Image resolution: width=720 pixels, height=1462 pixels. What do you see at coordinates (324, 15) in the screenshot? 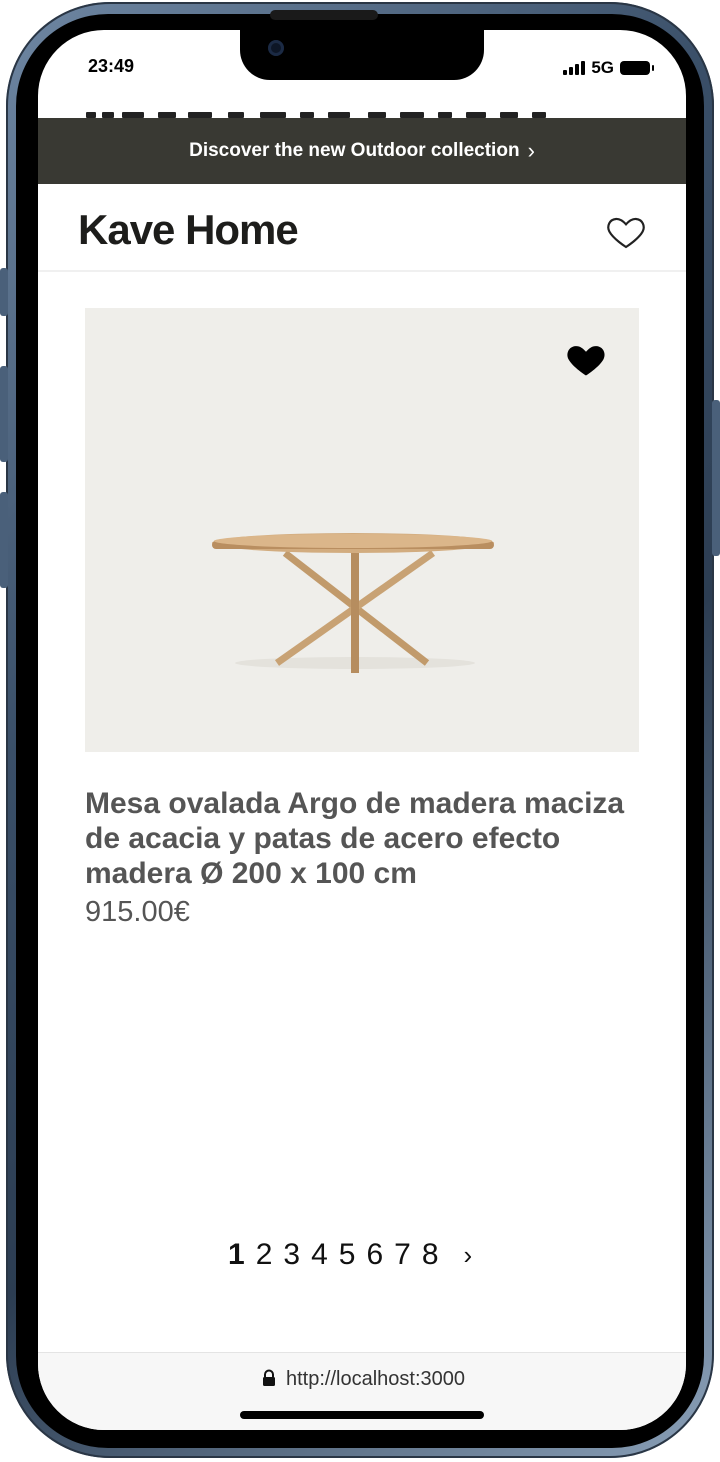
I see `earpiece-speaker` at bounding box center [324, 15].